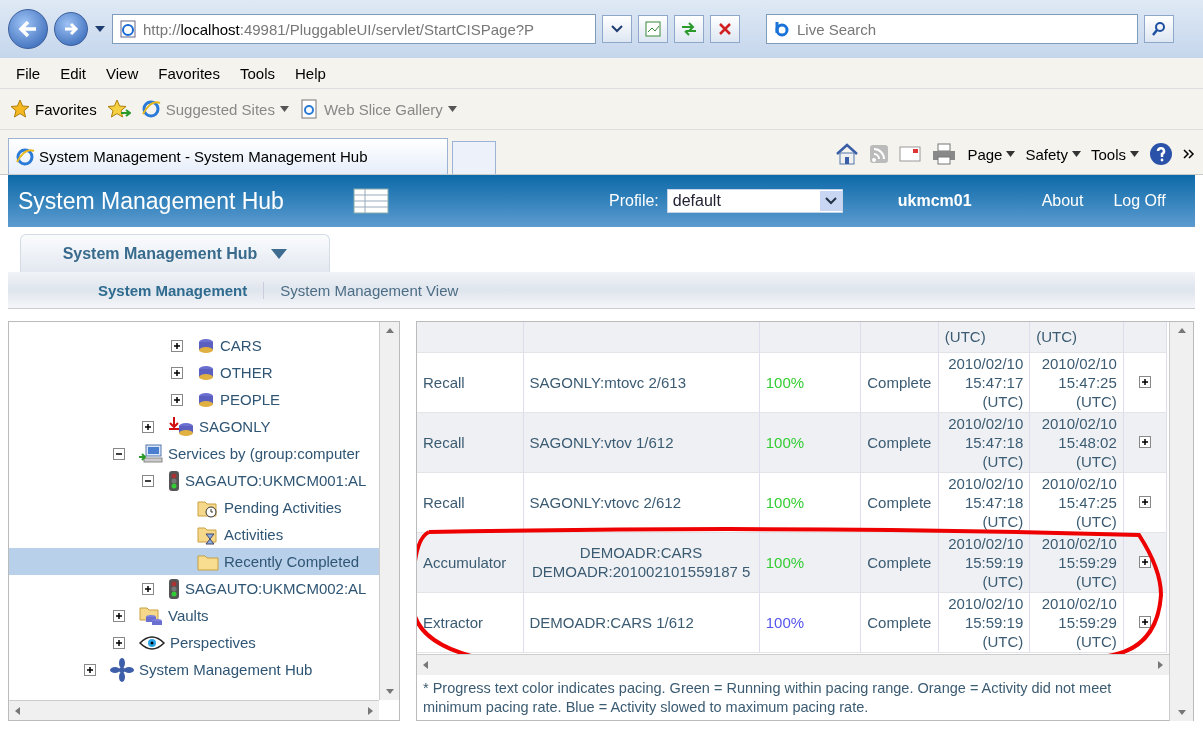  I want to click on header-link: Log Off, so click(1139, 201).